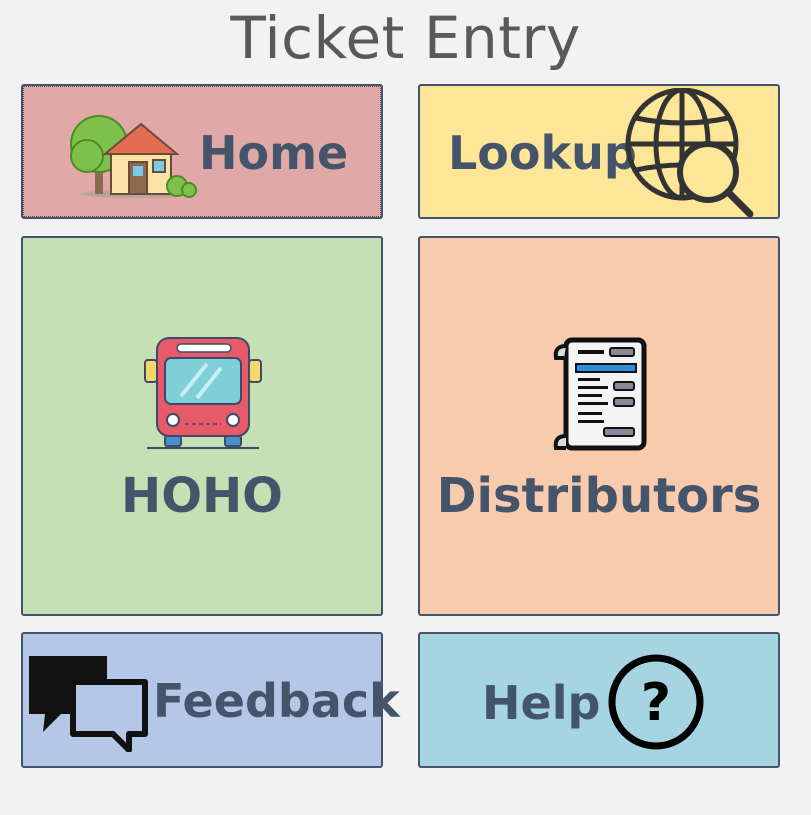 This screenshot has width=811, height=815. Describe the element at coordinates (274, 153) in the screenshot. I see `home-label: Home` at that location.